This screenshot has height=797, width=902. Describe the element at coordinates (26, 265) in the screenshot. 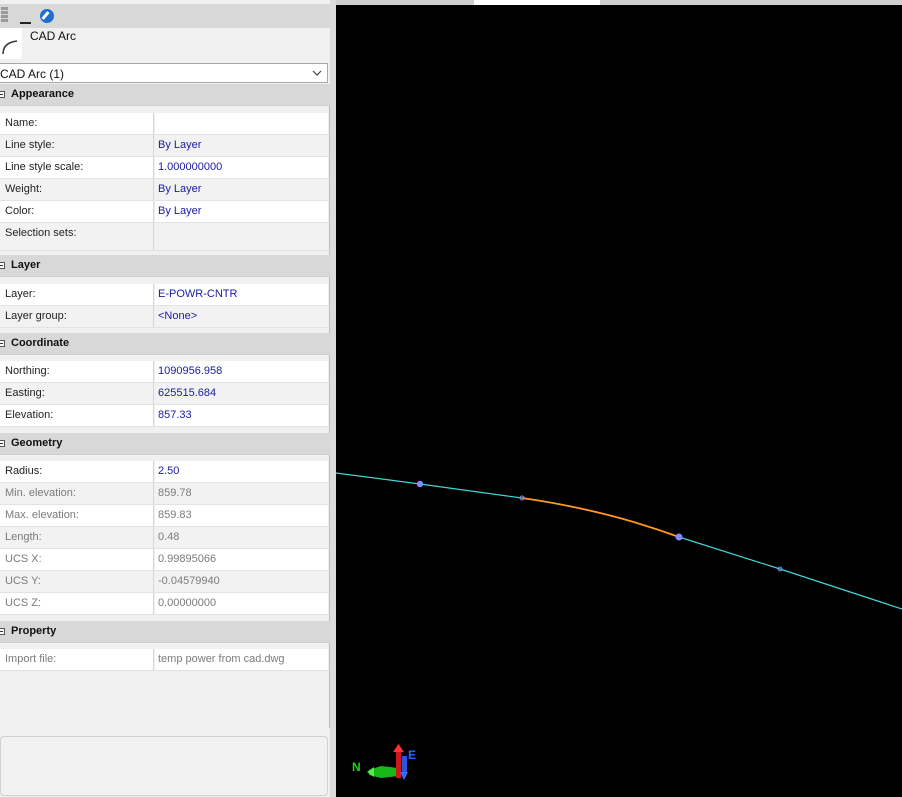

I see `section-title: Layer` at that location.